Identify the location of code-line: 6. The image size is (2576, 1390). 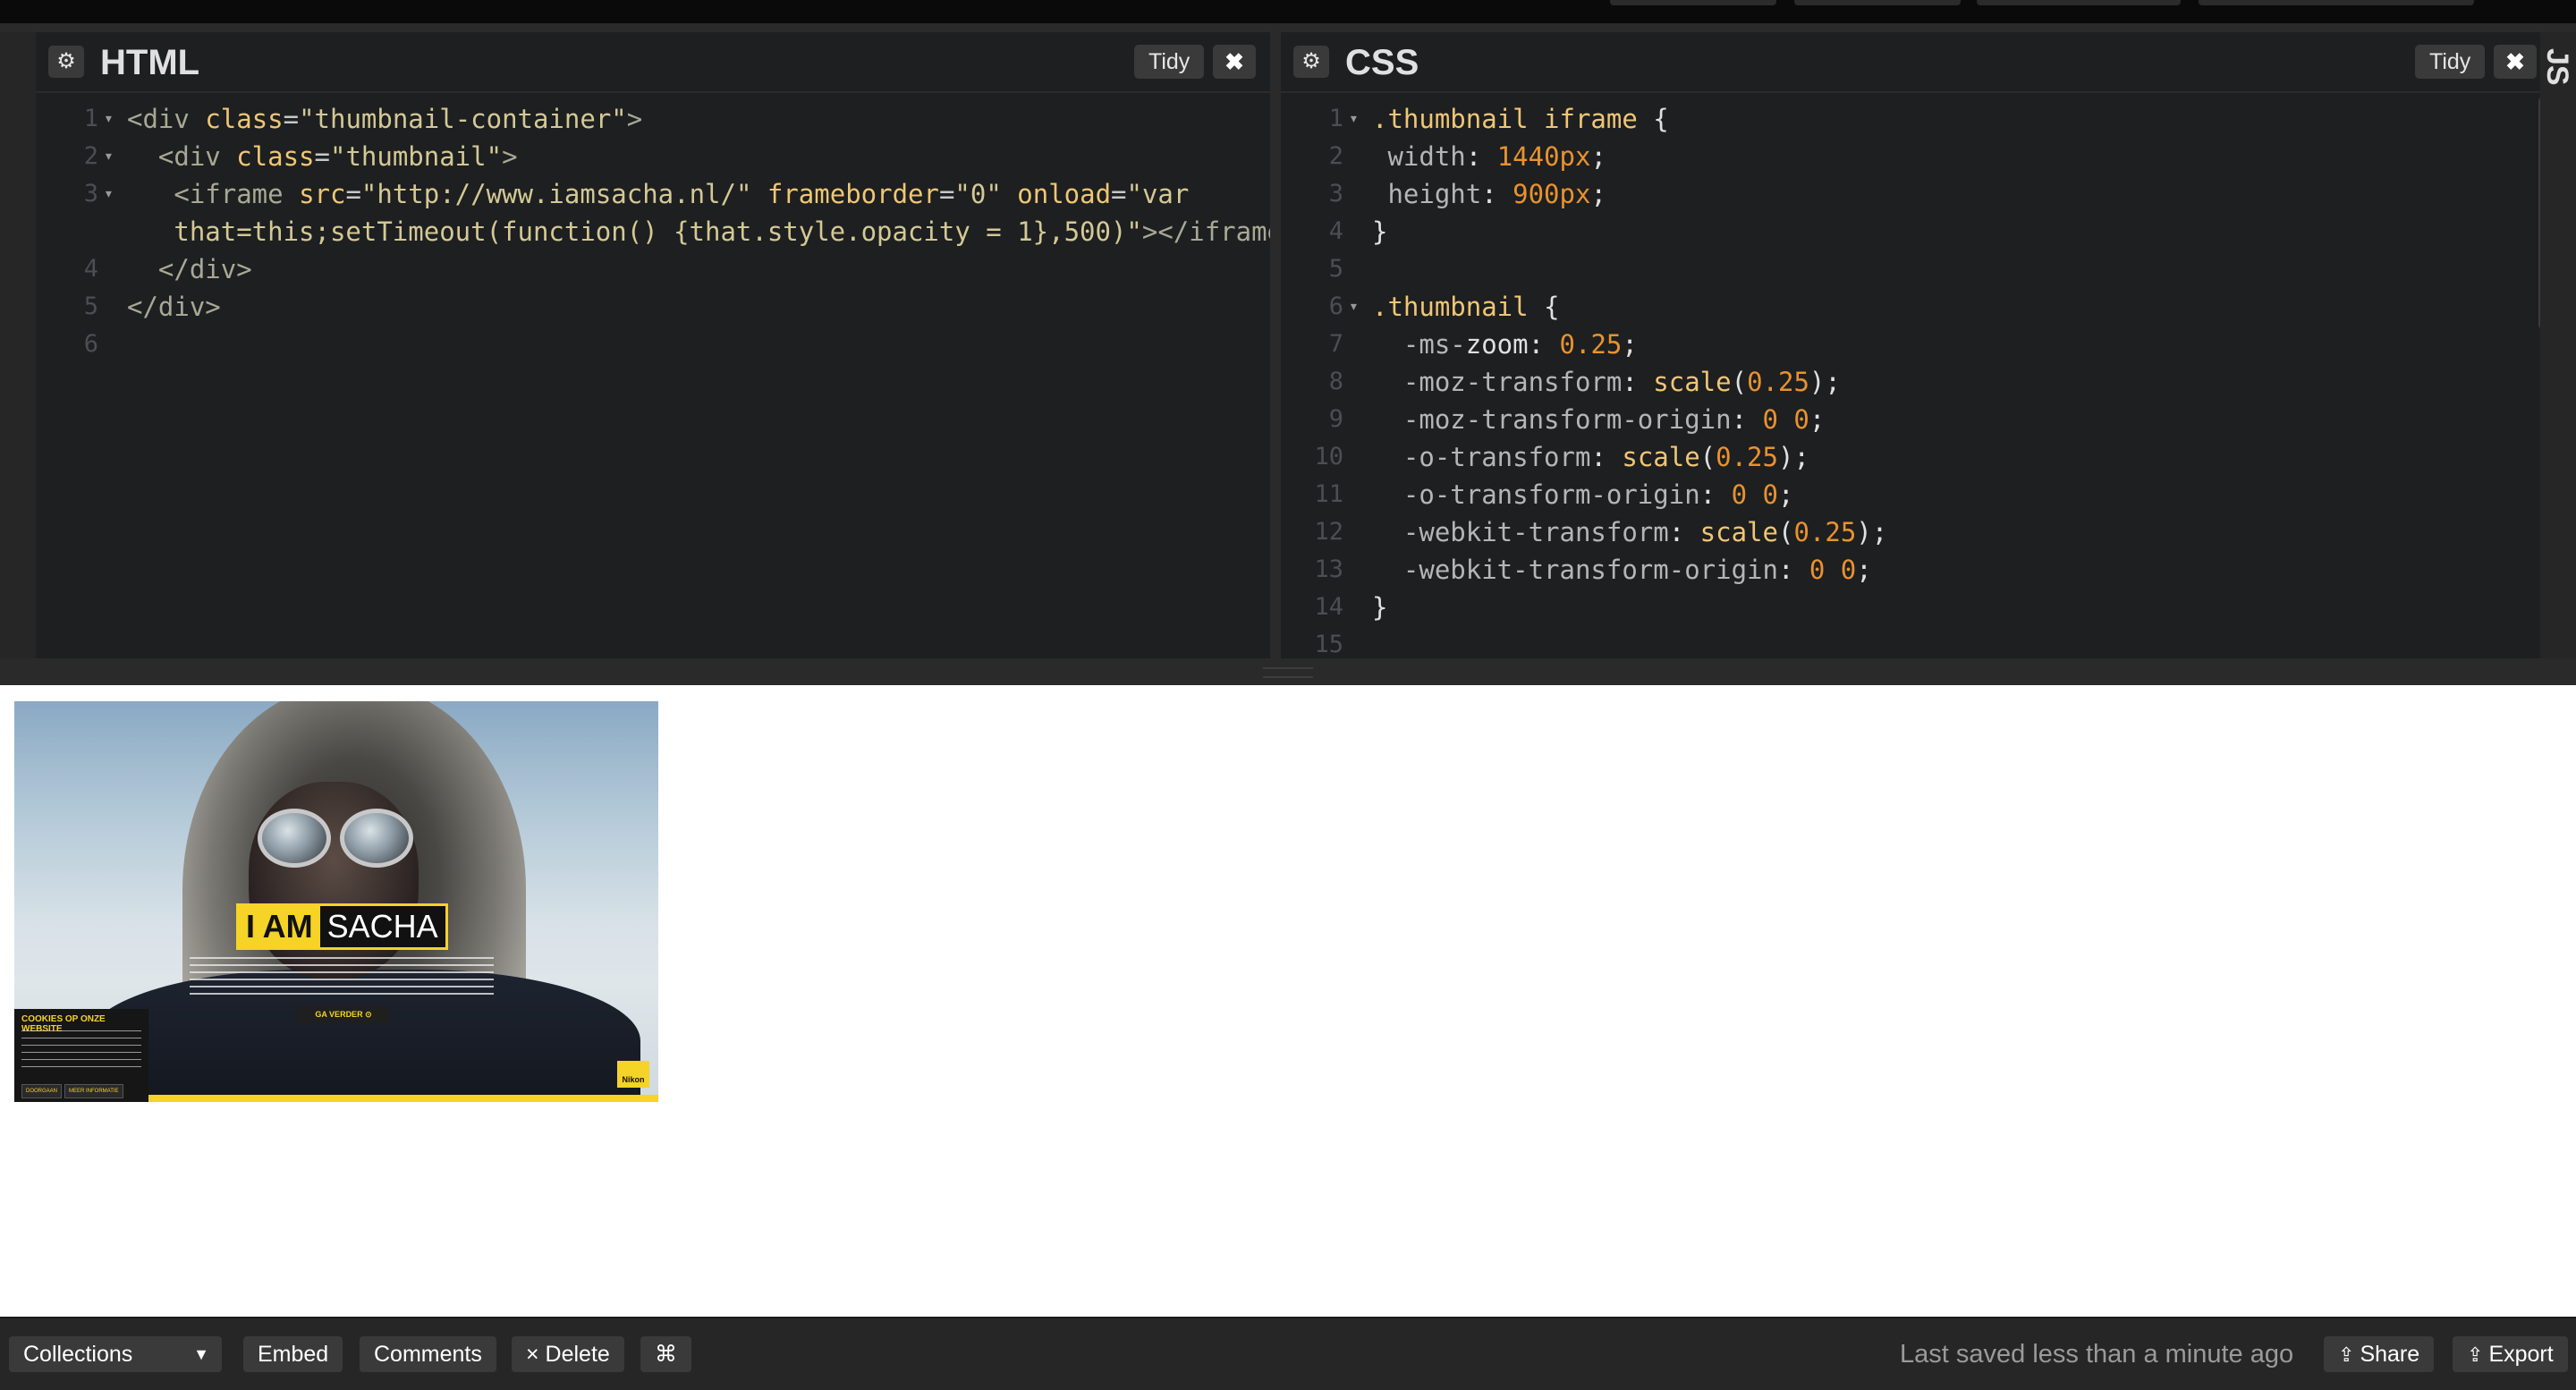
(653, 344).